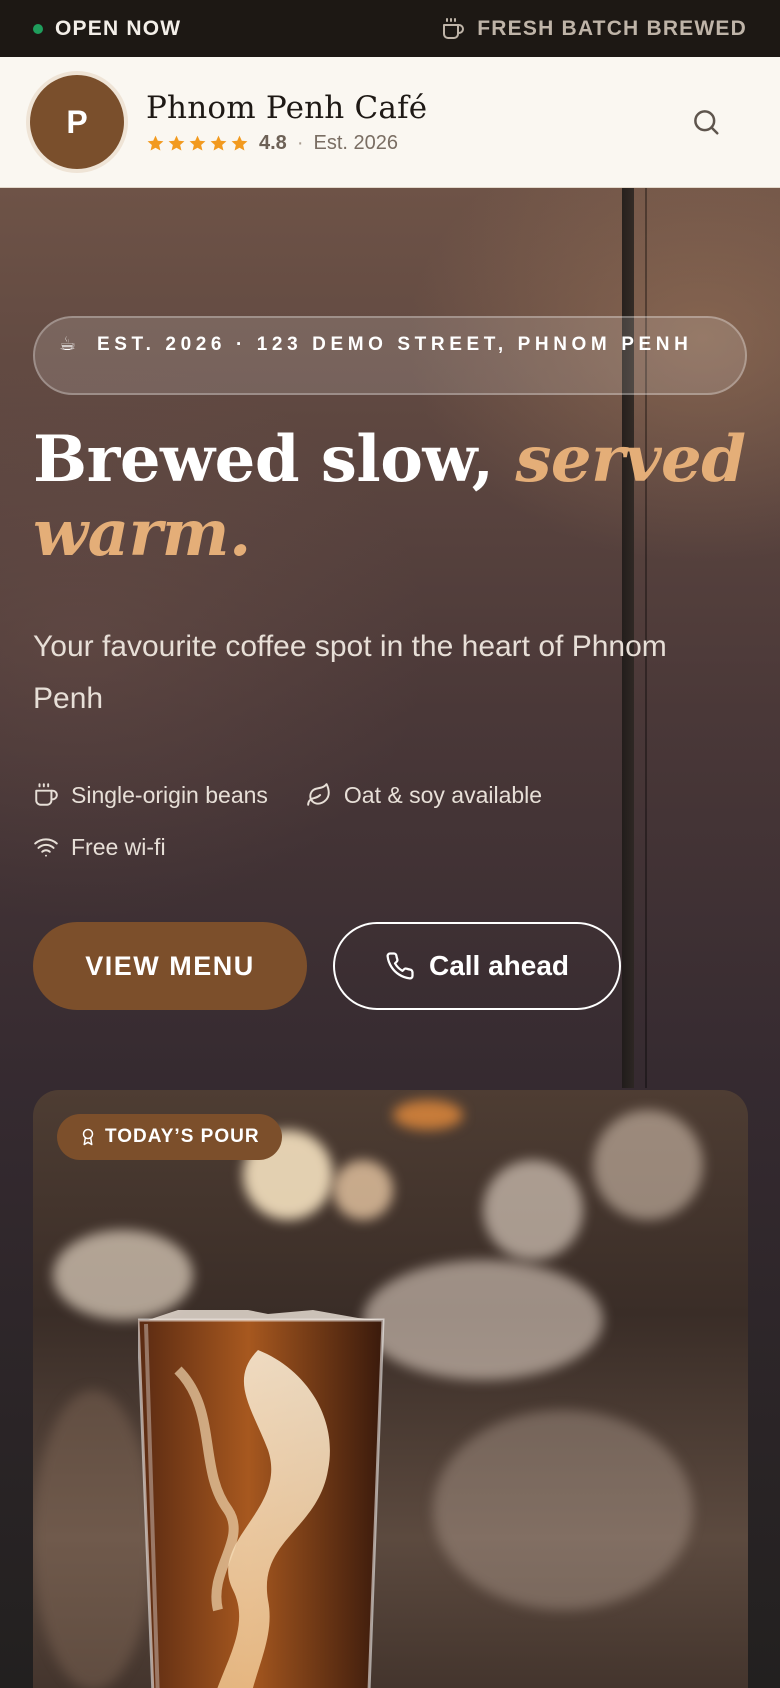  I want to click on feature-item: Oat & soy available, so click(424, 795).